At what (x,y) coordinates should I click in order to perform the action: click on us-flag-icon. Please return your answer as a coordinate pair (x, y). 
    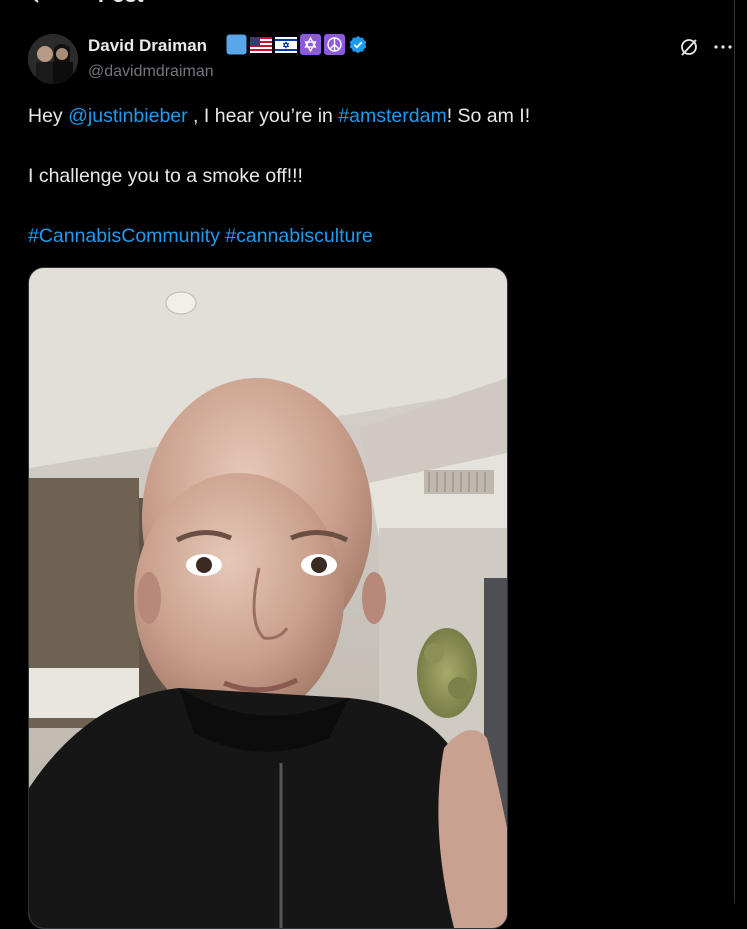
    Looking at the image, I should click on (261, 47).